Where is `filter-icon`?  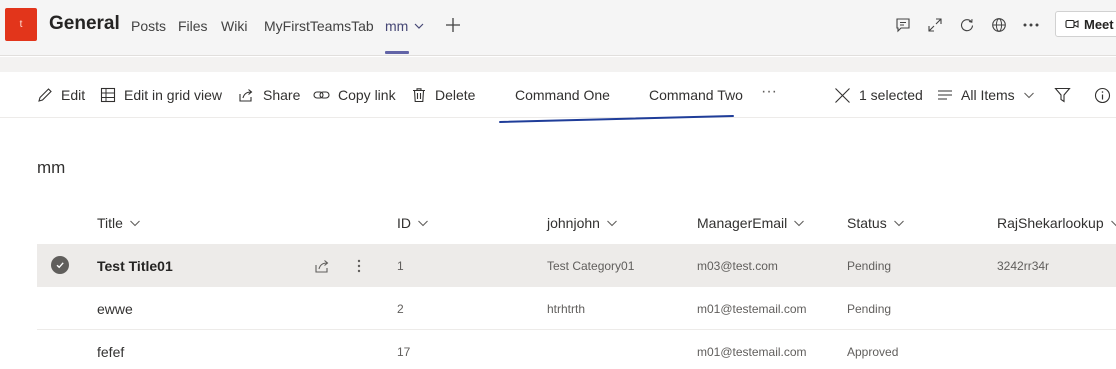
filter-icon is located at coordinates (1062, 95).